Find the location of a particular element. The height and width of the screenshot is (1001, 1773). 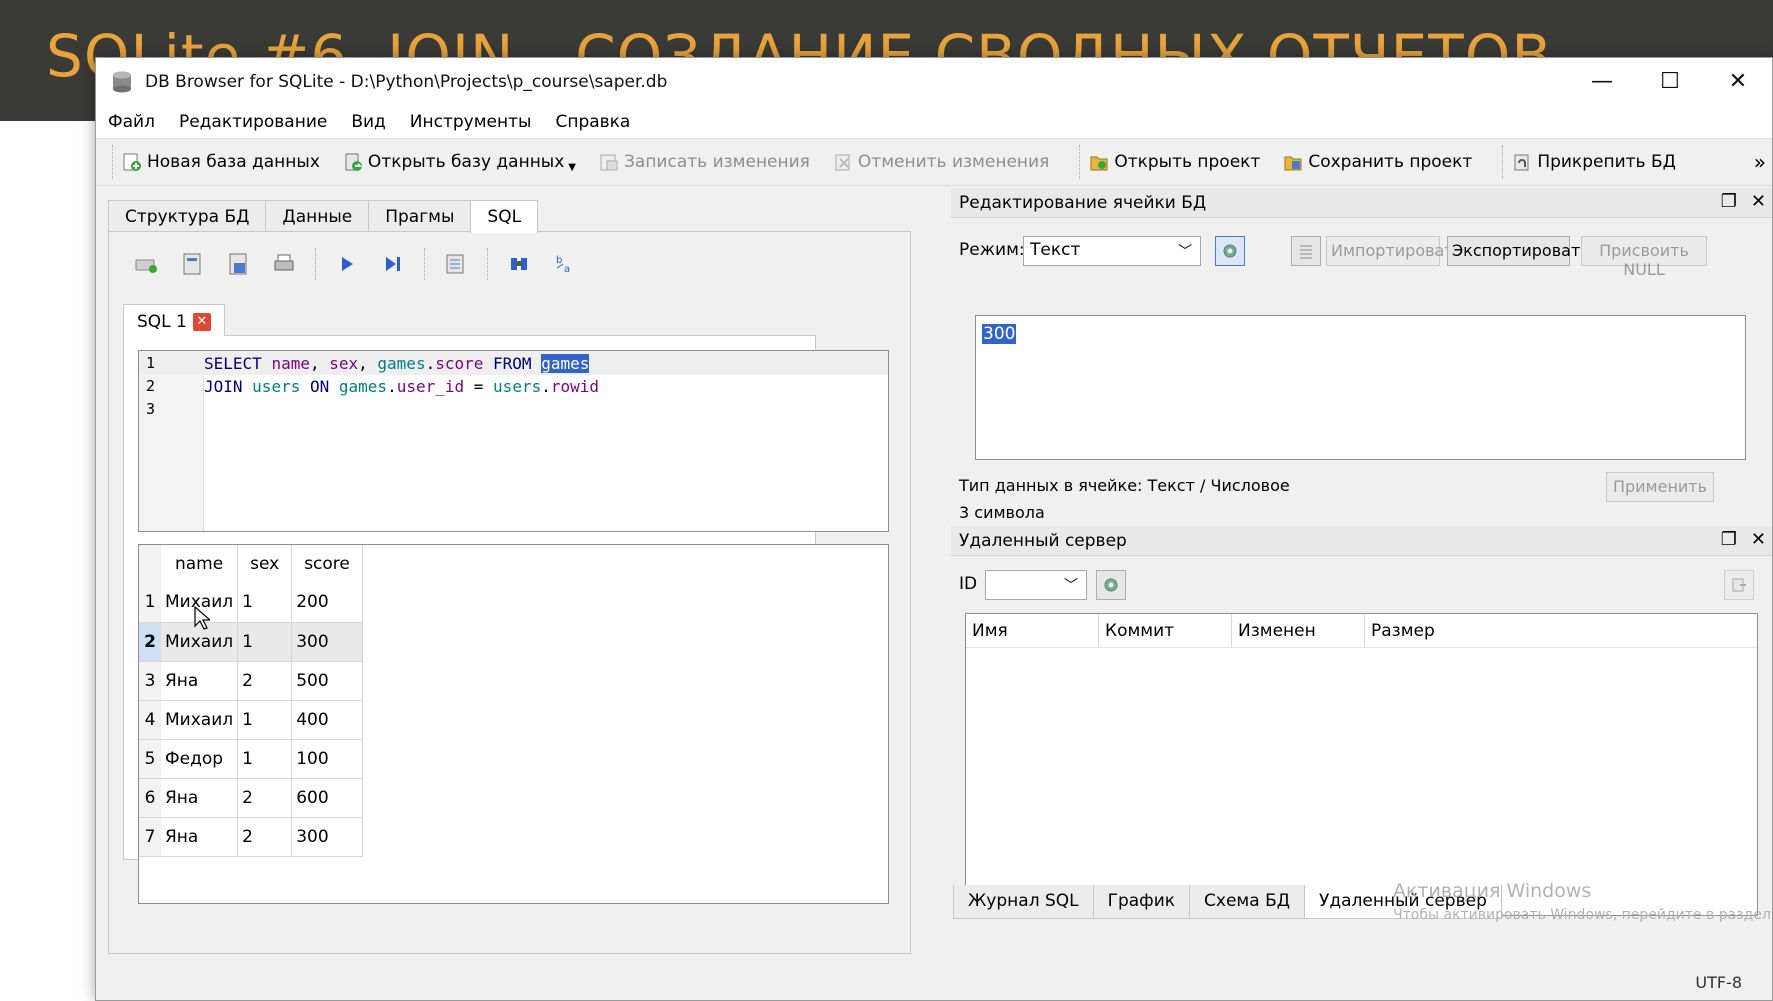

main-tabs: Структура БД Данные Прагмы SQL is located at coordinates (509, 216).